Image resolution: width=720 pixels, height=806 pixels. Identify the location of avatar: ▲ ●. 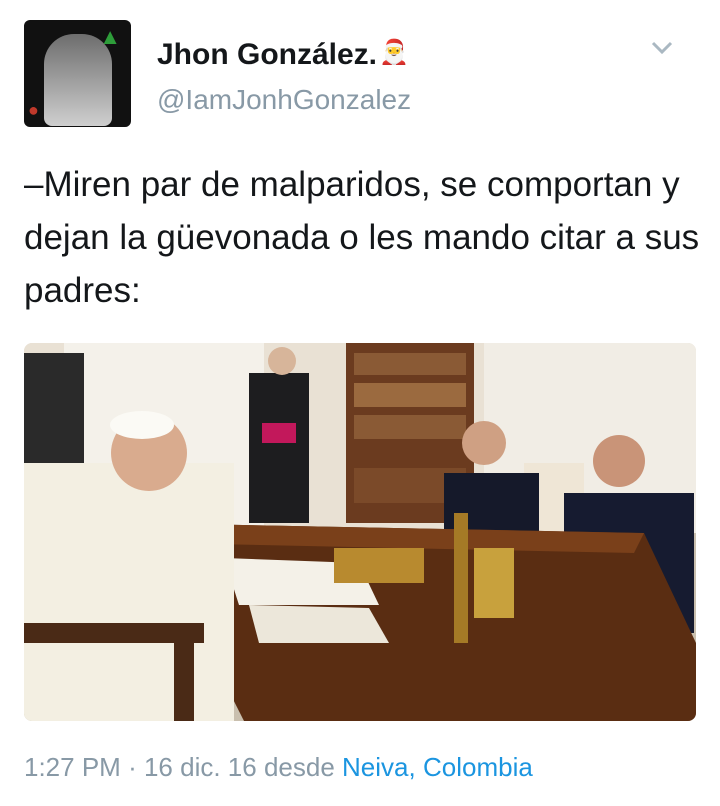
(77, 73).